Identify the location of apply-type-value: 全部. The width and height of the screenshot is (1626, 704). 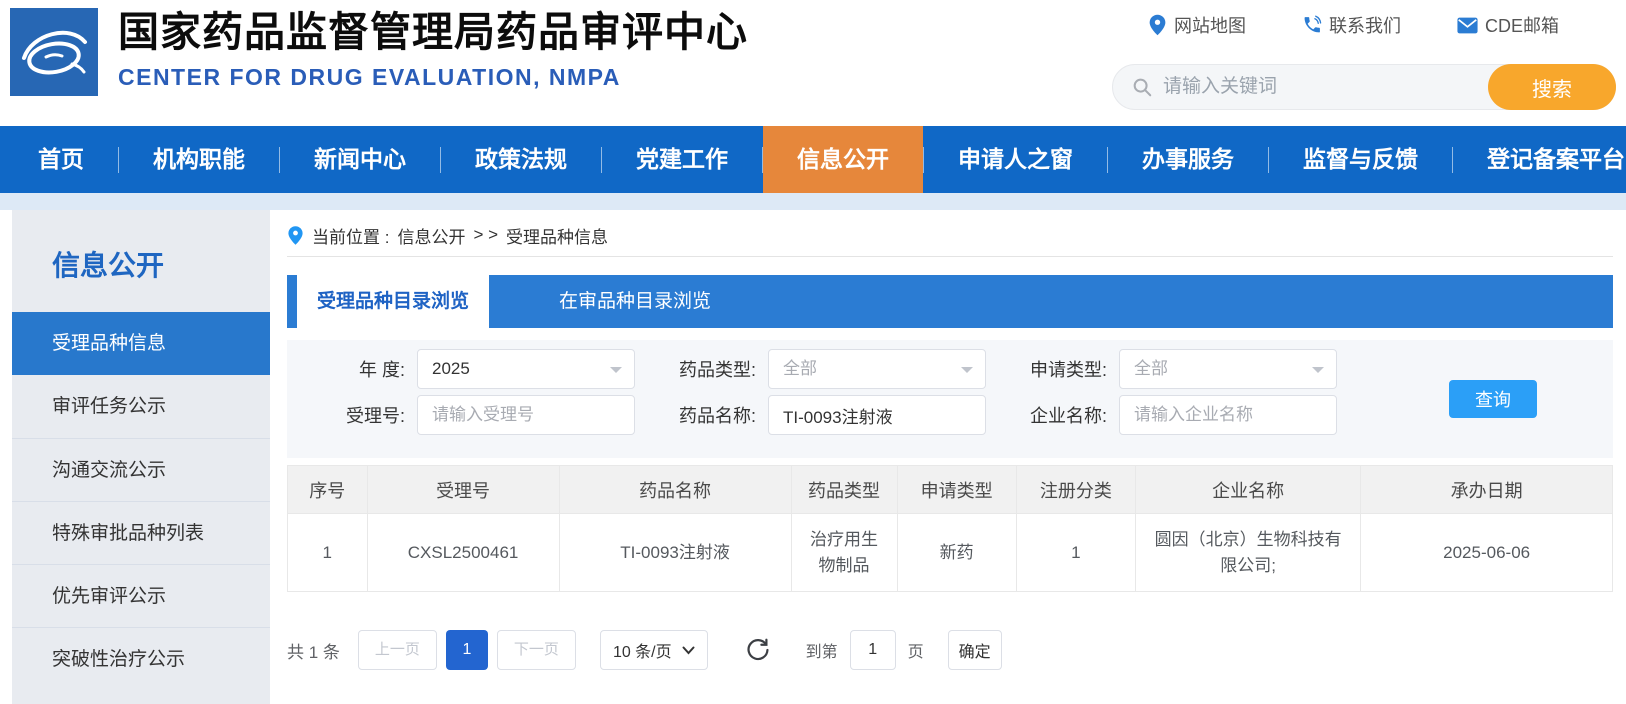
(1151, 368).